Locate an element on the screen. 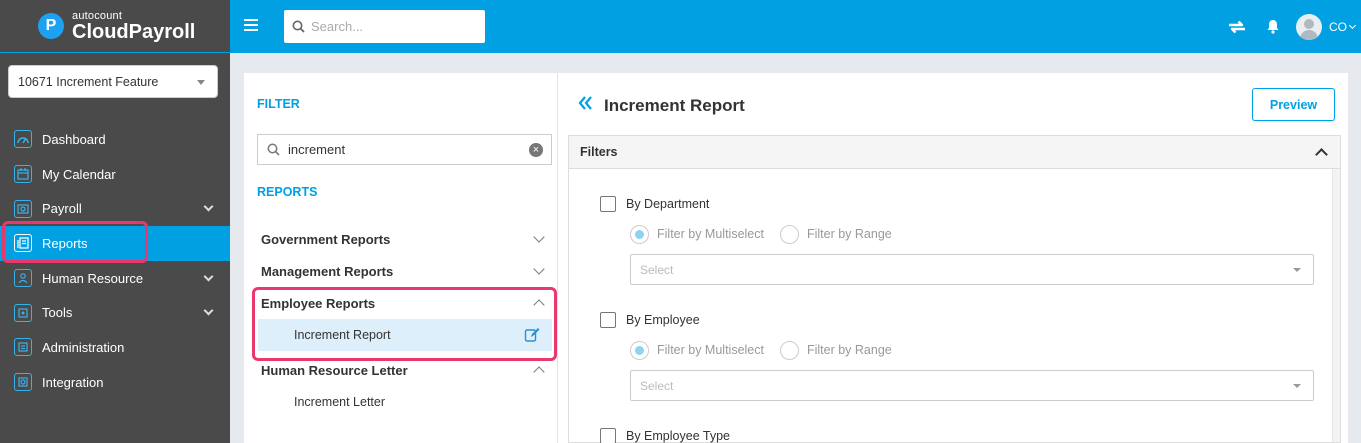 The width and height of the screenshot is (1361, 443). report-group-label: Management Reports is located at coordinates (327, 271).